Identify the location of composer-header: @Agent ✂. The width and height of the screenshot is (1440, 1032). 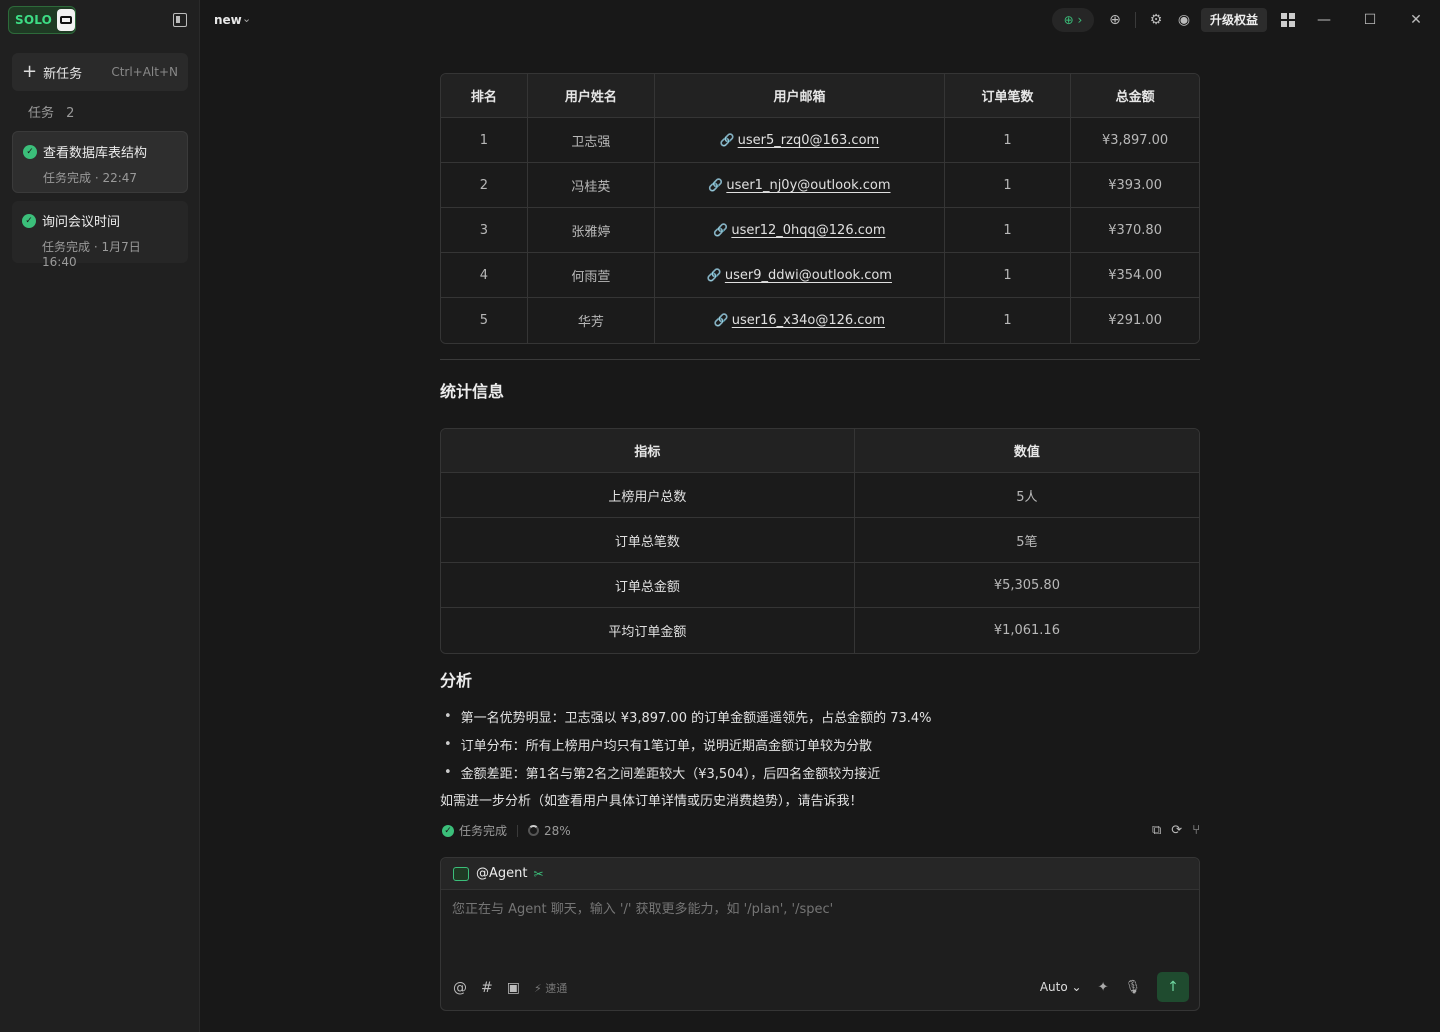
(820, 874).